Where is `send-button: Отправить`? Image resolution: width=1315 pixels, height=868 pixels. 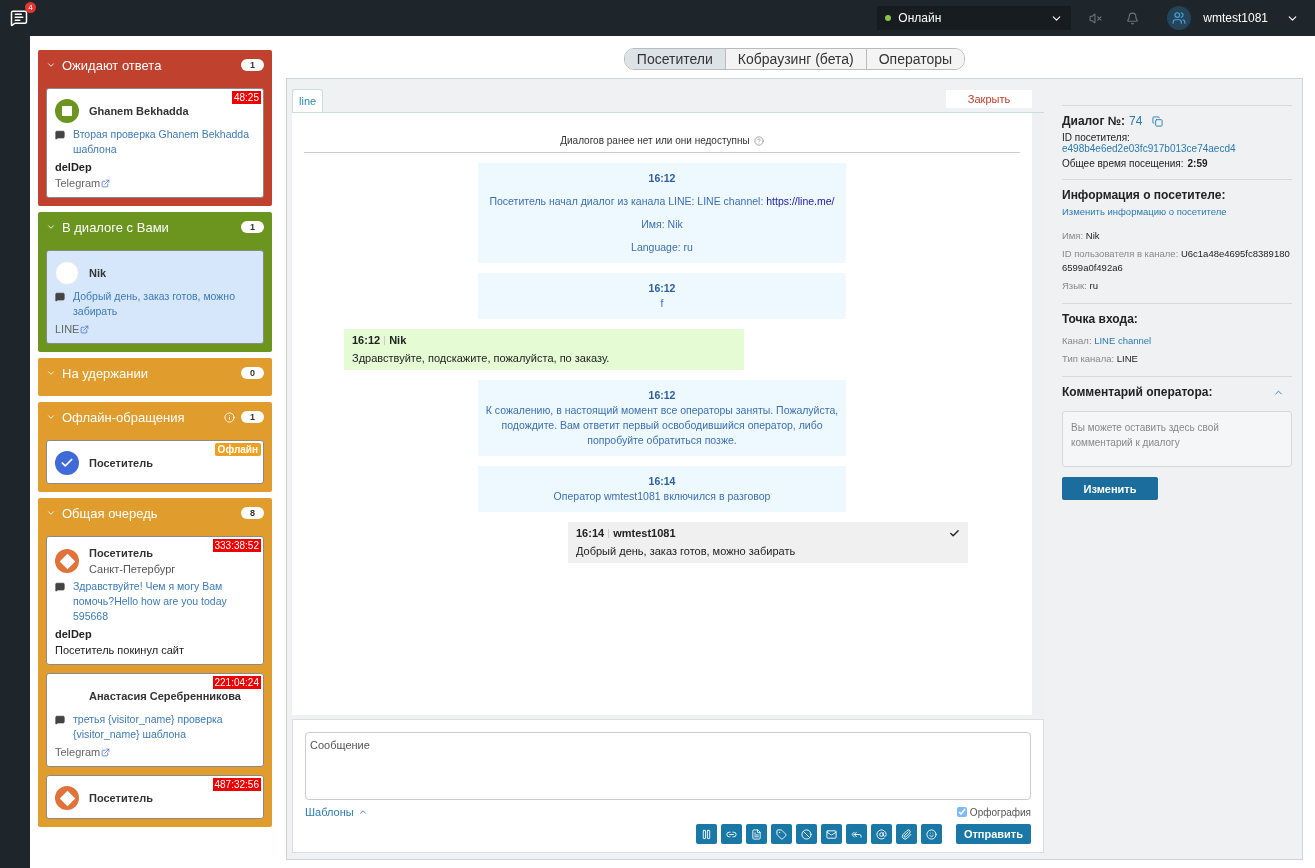
send-button: Отправить is located at coordinates (993, 834).